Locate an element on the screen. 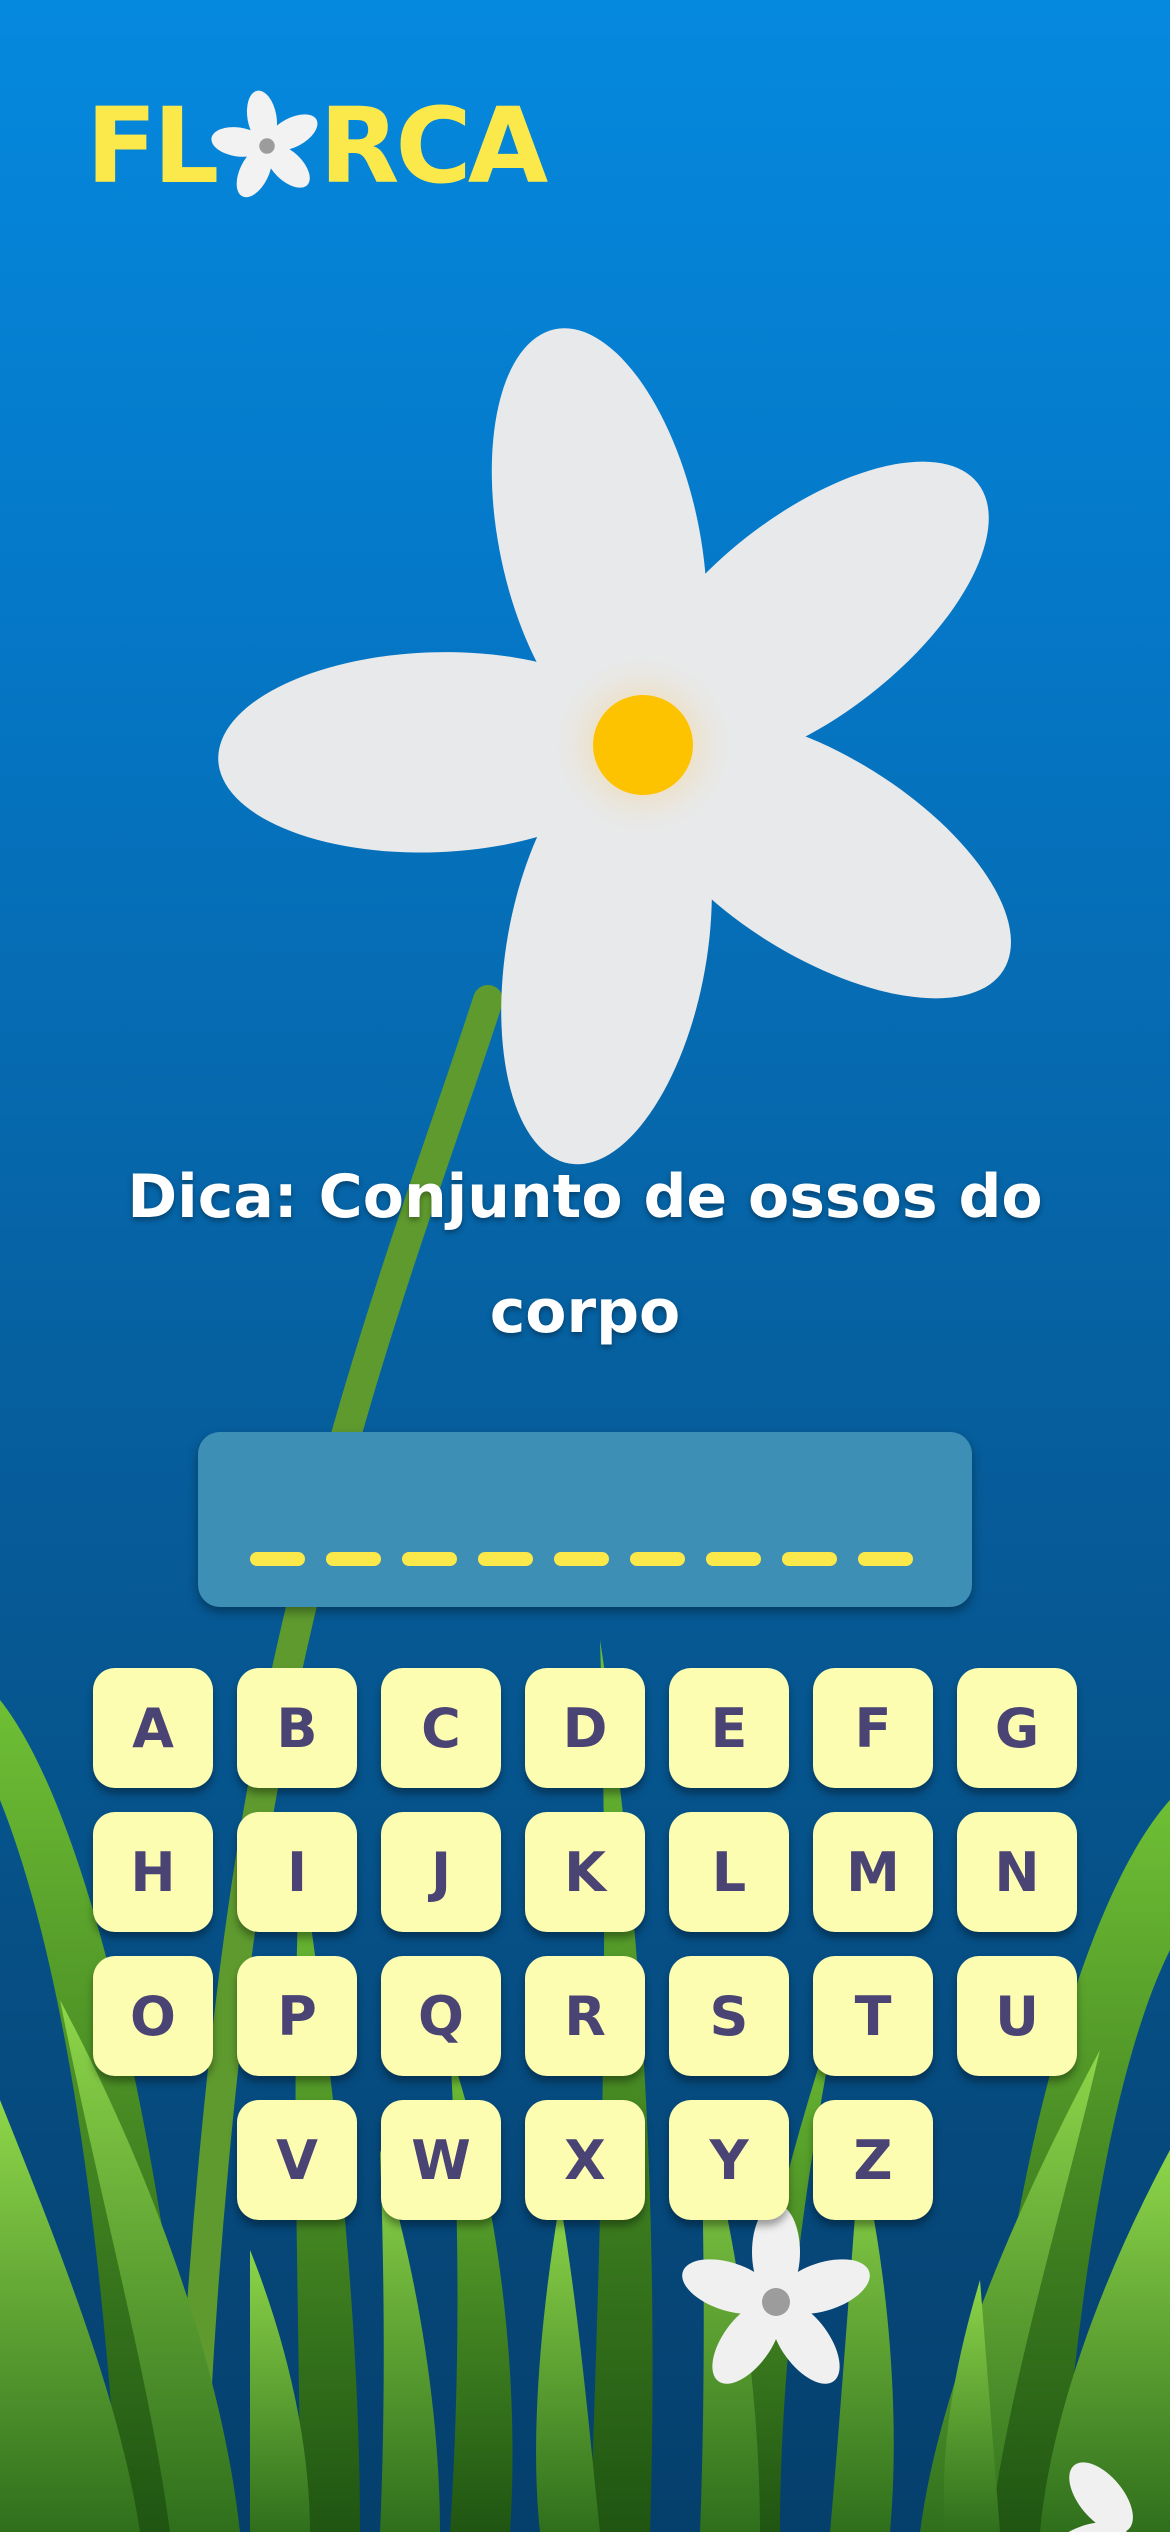 The width and height of the screenshot is (1170, 2532). word-display is located at coordinates (585, 1519).